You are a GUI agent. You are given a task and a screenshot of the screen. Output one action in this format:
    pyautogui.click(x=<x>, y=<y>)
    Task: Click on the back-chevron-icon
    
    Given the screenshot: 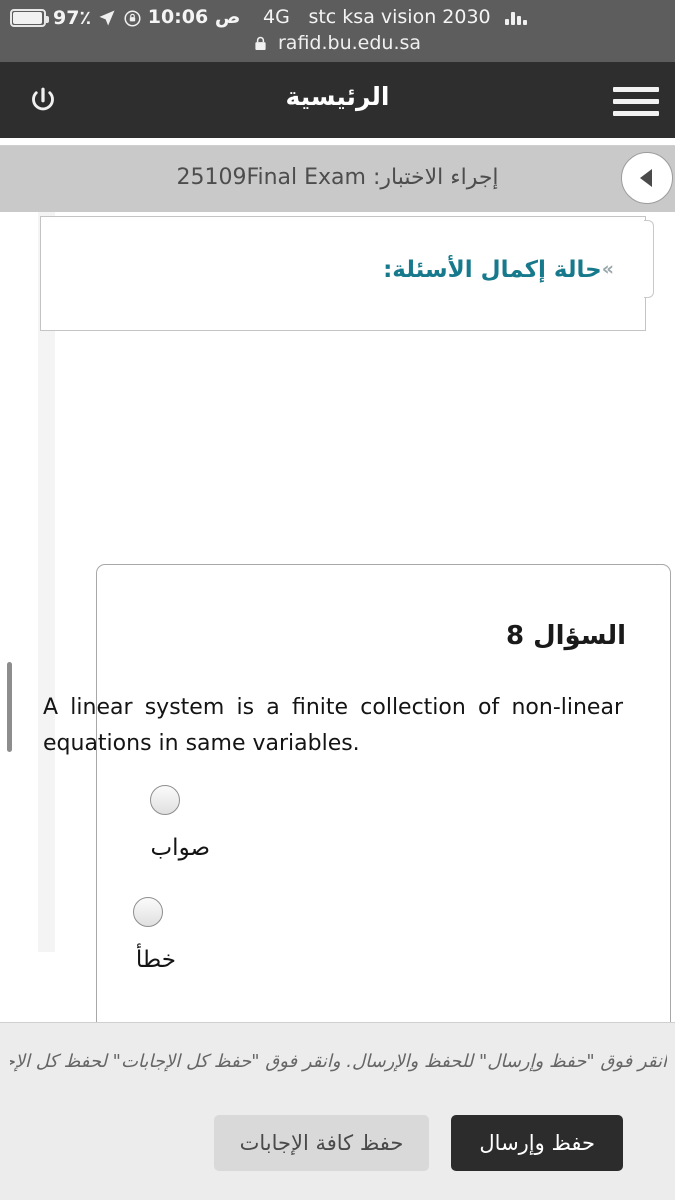 What is the action you would take?
    pyautogui.click(x=645, y=178)
    